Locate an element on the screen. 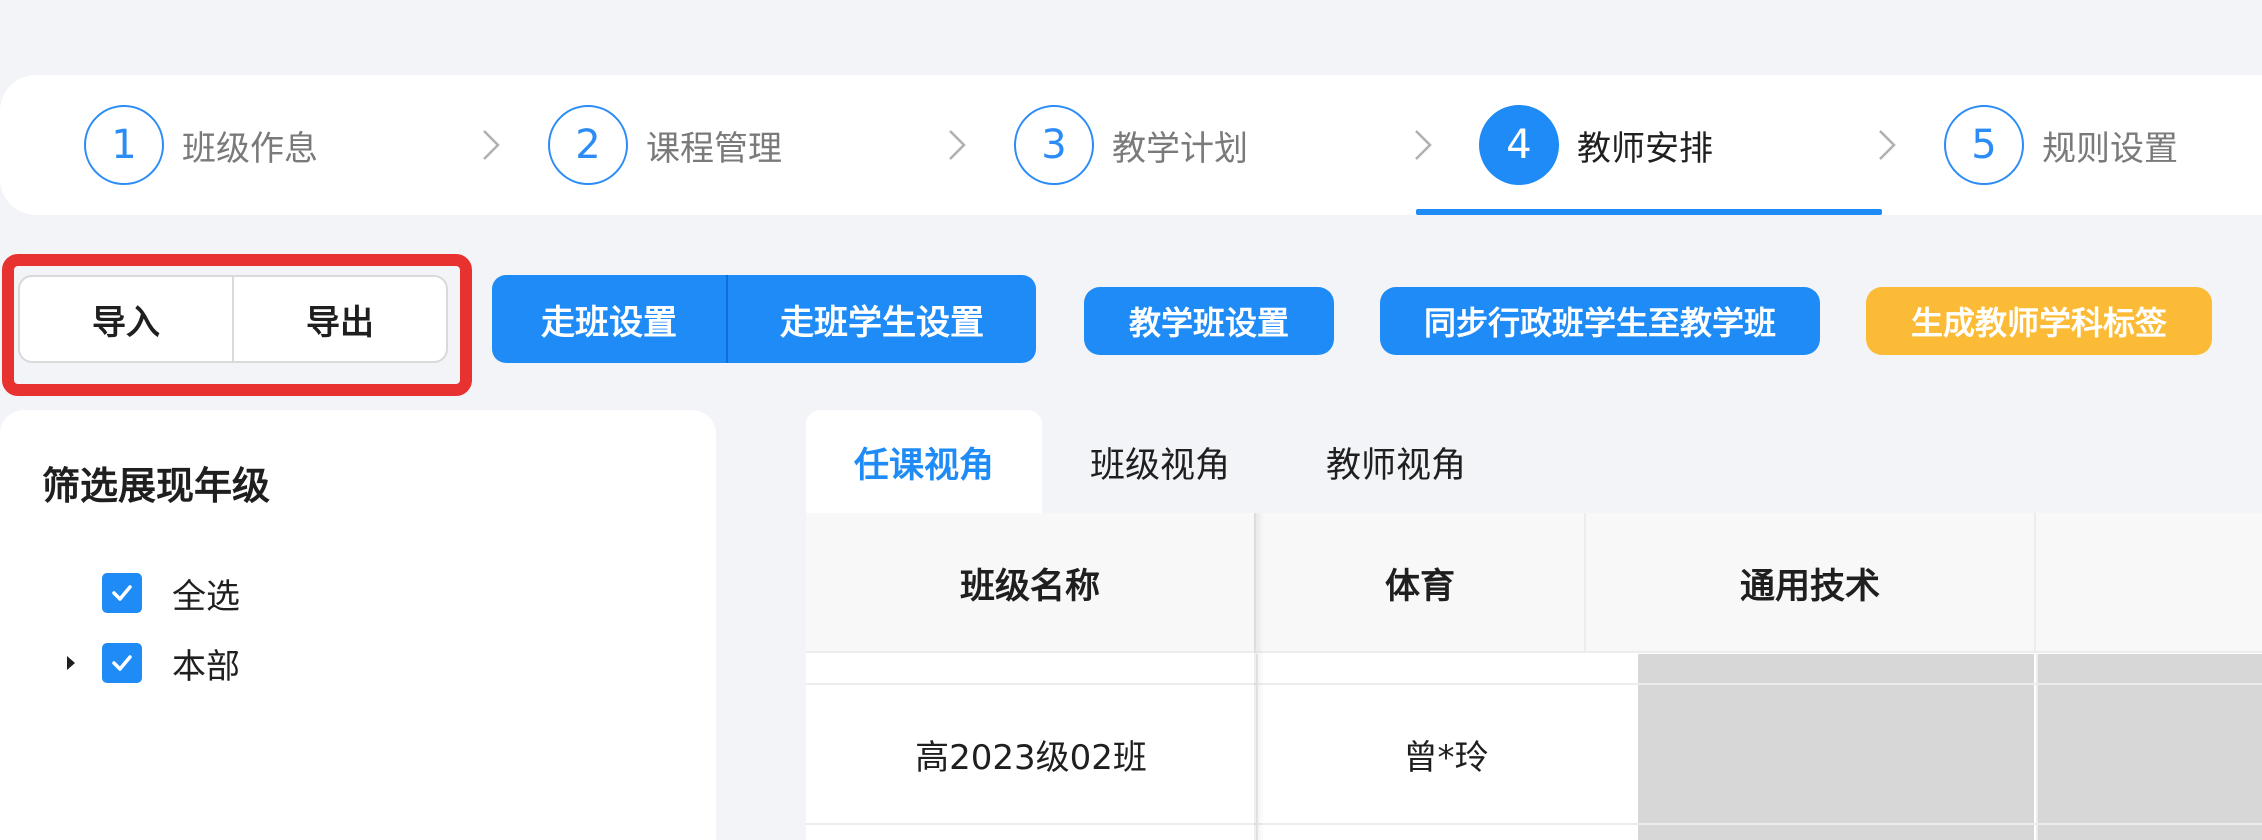 This screenshot has width=2262, height=840. step-teaching-plan: 3 教学计划 is located at coordinates (1131, 145).